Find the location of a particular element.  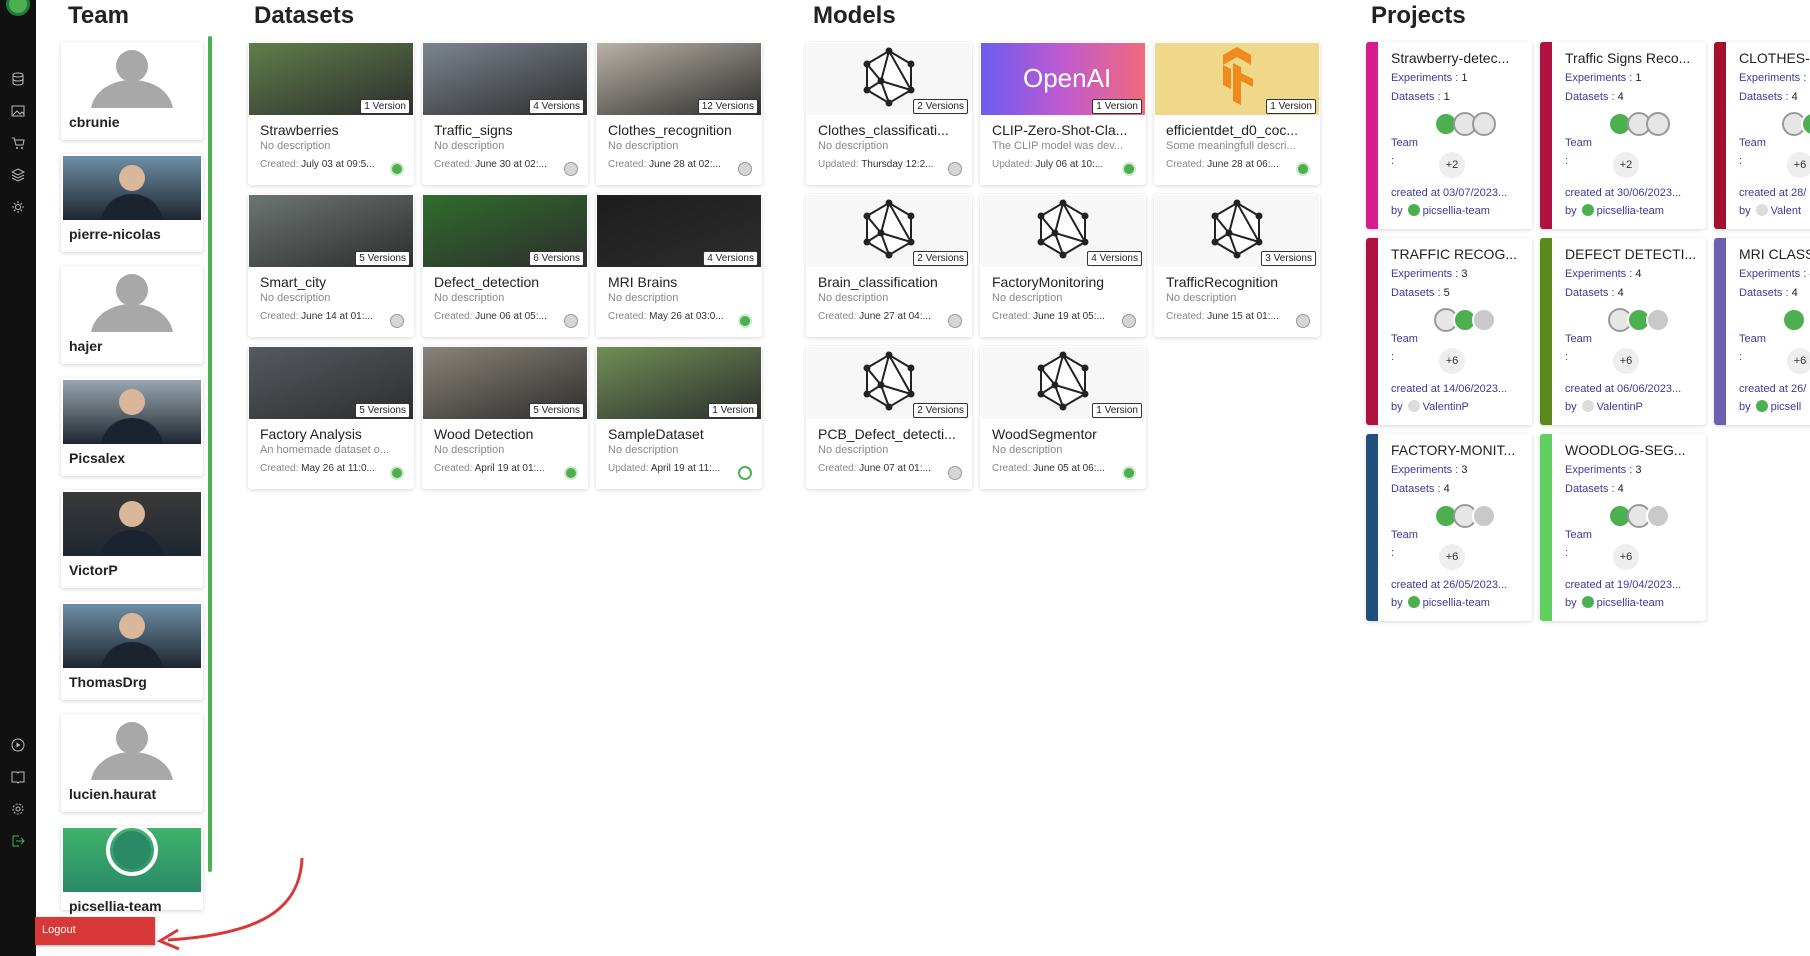

datasets-label: Datasets : is located at coordinates (1590, 97).